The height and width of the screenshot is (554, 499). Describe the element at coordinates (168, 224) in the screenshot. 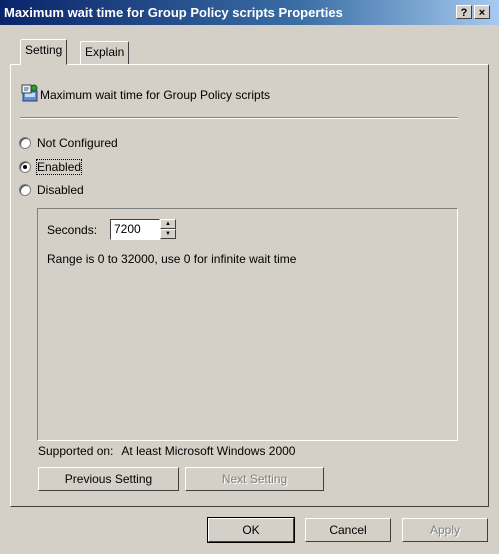

I see `spin-up-button: ▲` at that location.